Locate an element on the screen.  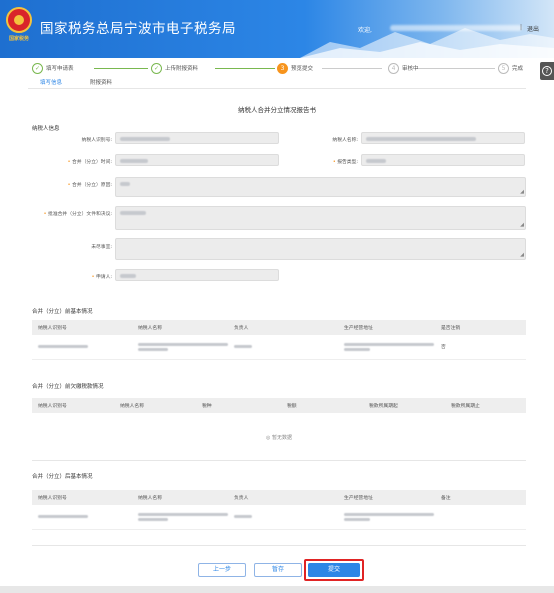
page-title: 纳税人合并分立情况报告书 is located at coordinates (277, 110).